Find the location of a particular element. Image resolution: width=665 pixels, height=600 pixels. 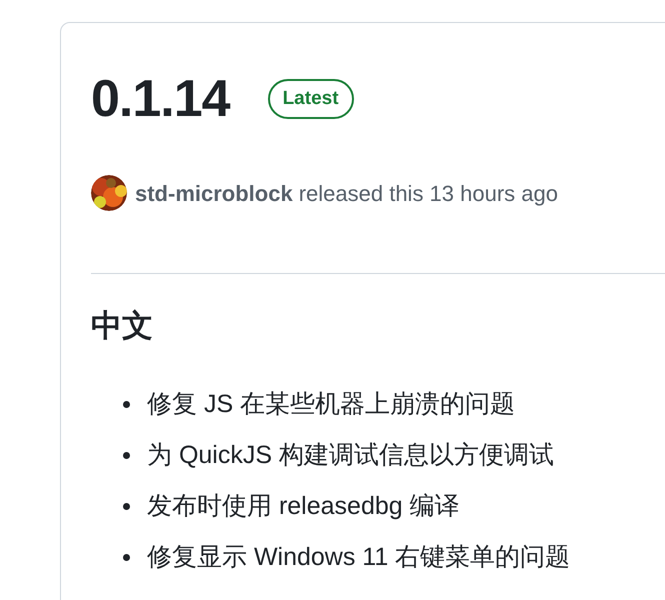

author-link: std-microblock is located at coordinates (214, 193).